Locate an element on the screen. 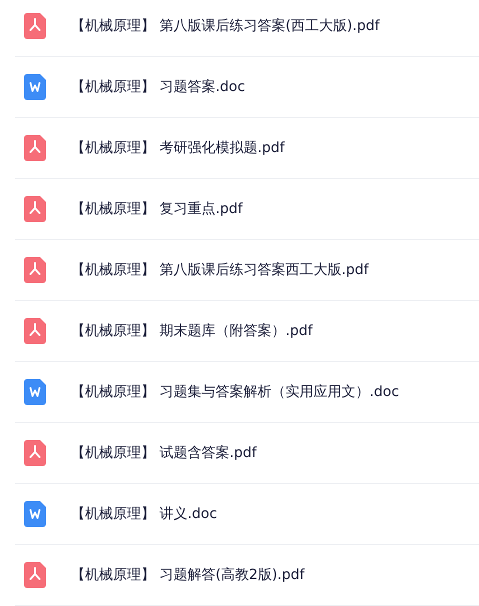 The height and width of the screenshot is (606, 479). file-name-link: 【机械原理】 试题含答案.pdf is located at coordinates (164, 453).